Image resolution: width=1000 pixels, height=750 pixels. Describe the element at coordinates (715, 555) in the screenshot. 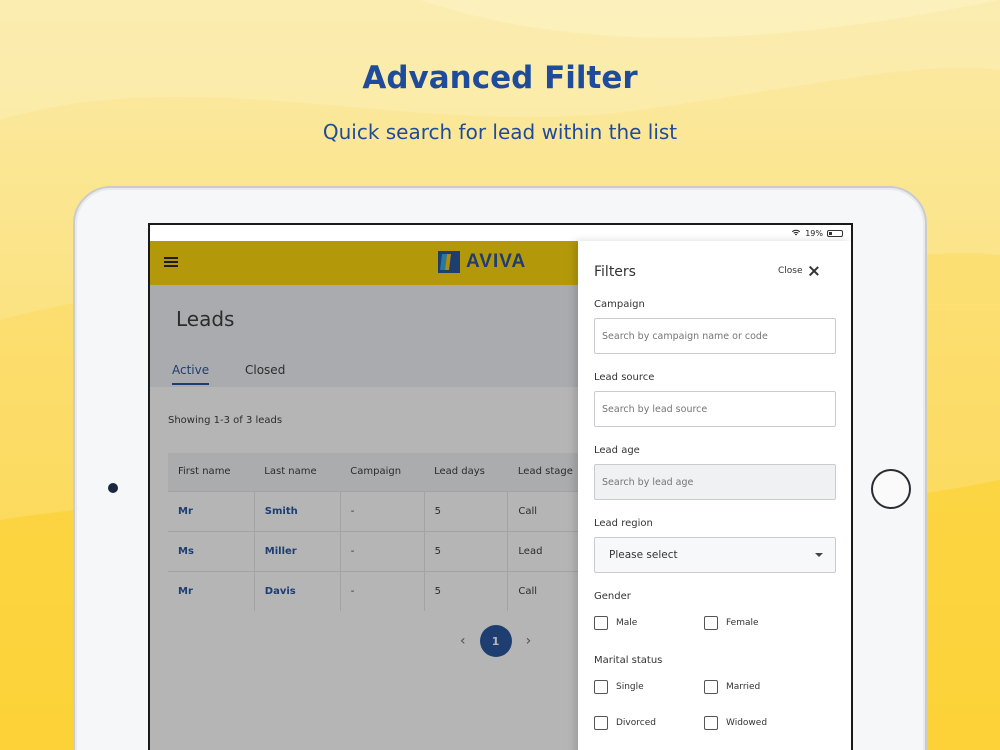

I see `lead-region-select: Please select` at that location.